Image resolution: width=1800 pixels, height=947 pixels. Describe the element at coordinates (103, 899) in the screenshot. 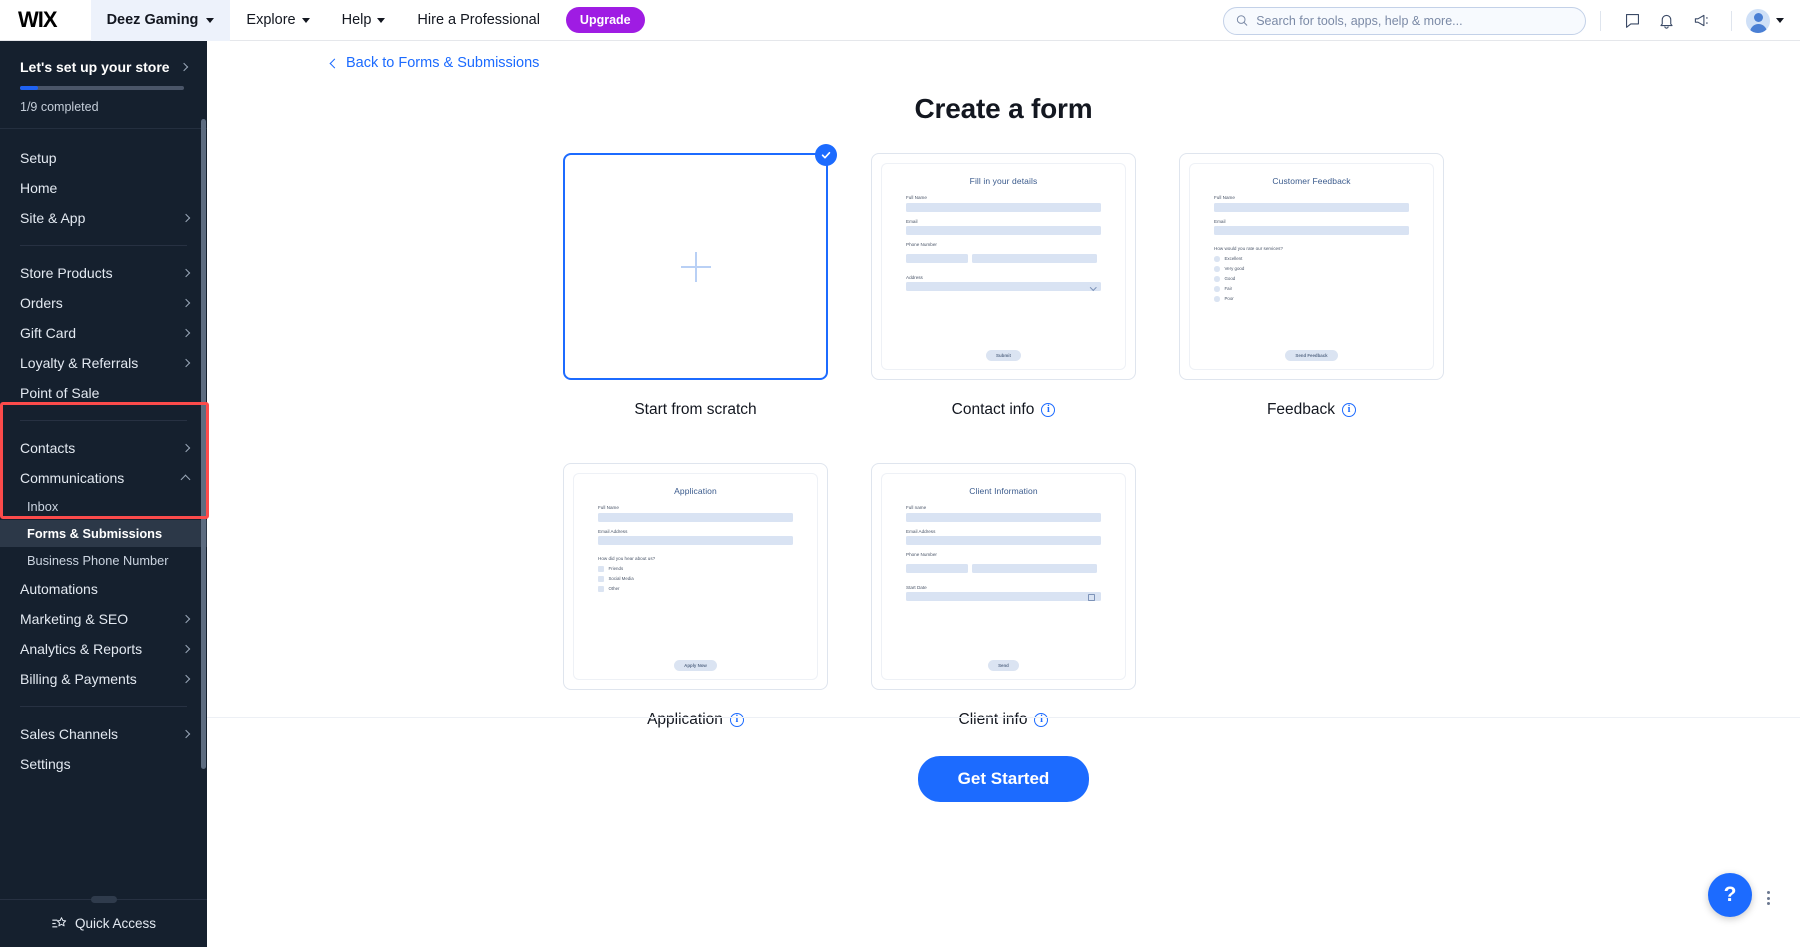

I see `drag-handle` at that location.